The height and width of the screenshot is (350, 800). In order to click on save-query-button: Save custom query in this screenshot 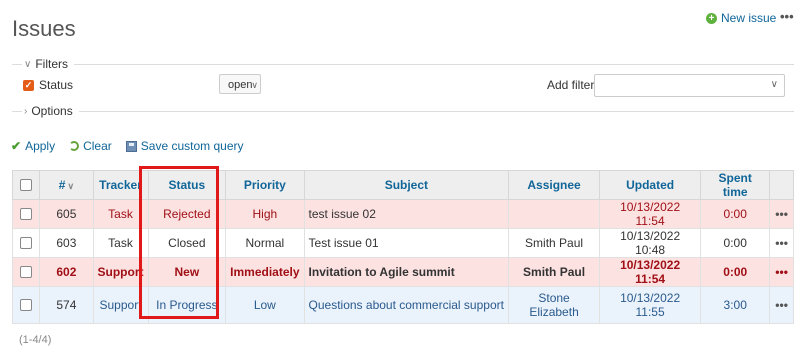, I will do `click(184, 146)`.